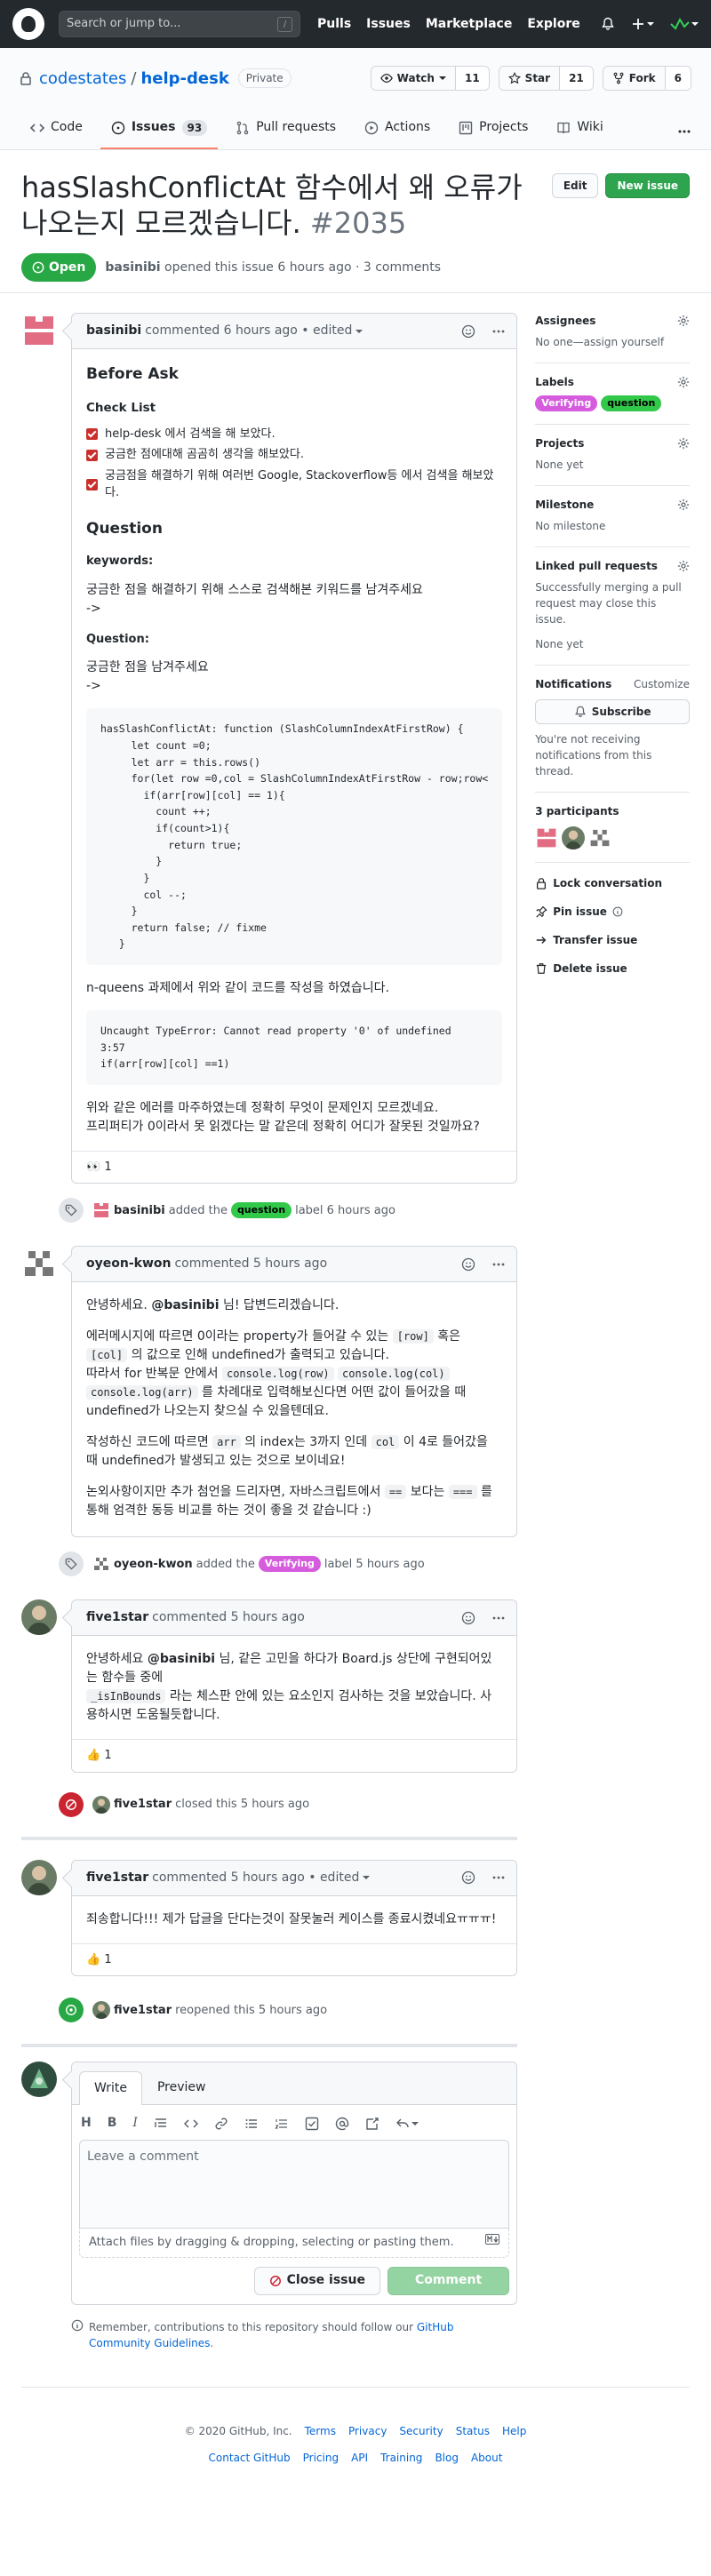  What do you see at coordinates (286, 133) in the screenshot?
I see `tab-pull-requests: Pull requests` at bounding box center [286, 133].